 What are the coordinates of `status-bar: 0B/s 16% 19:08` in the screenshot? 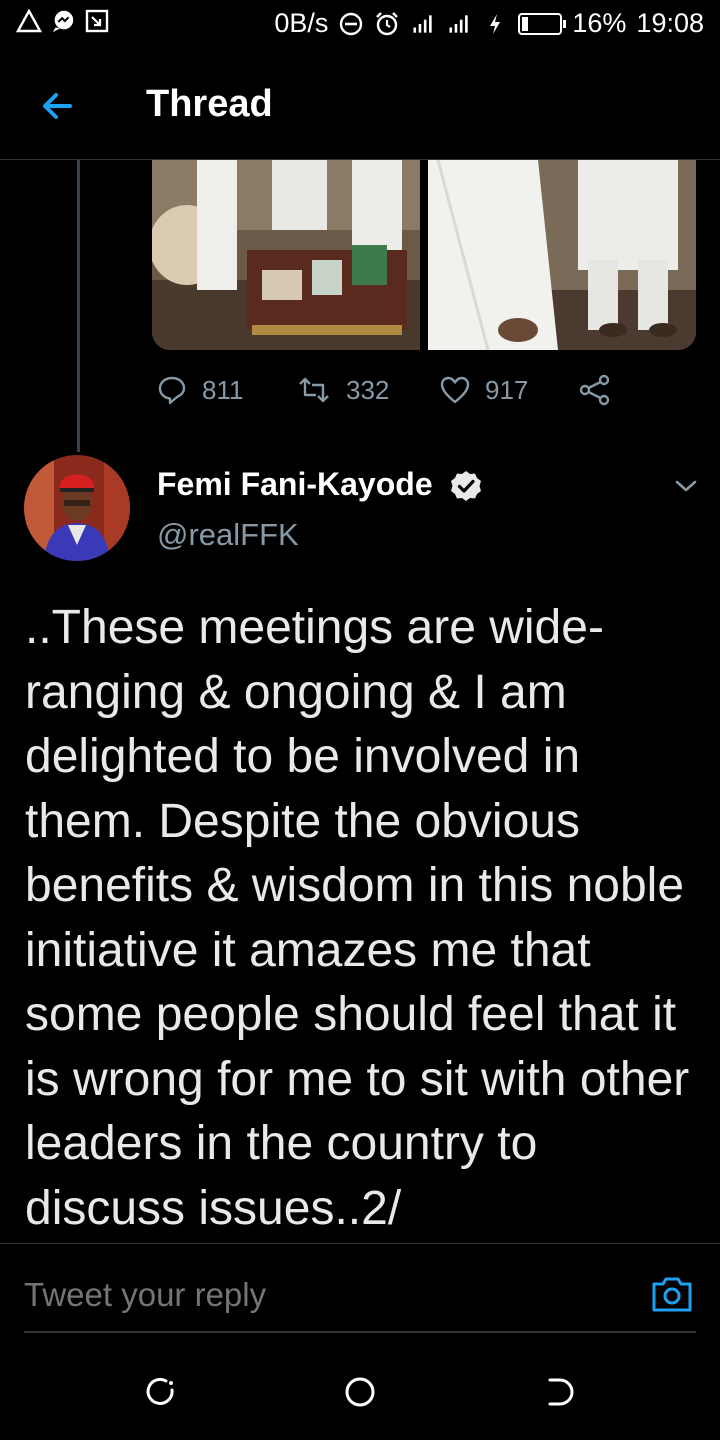 It's located at (360, 25).